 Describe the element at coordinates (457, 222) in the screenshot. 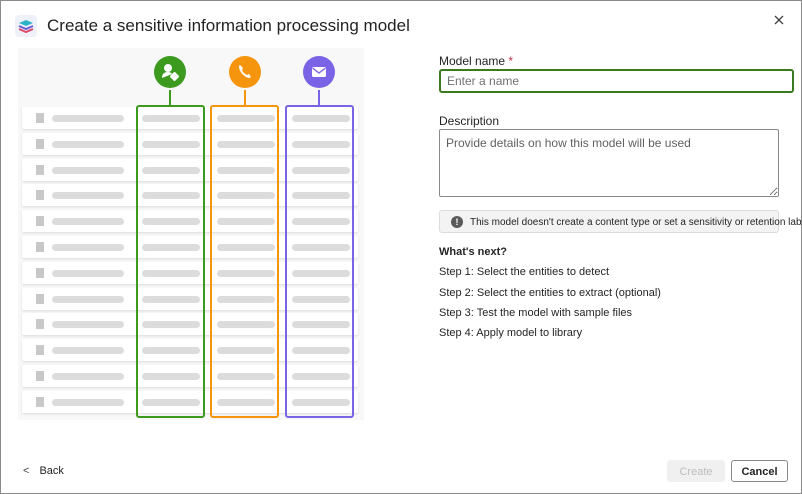

I see `info-icon: !` at that location.